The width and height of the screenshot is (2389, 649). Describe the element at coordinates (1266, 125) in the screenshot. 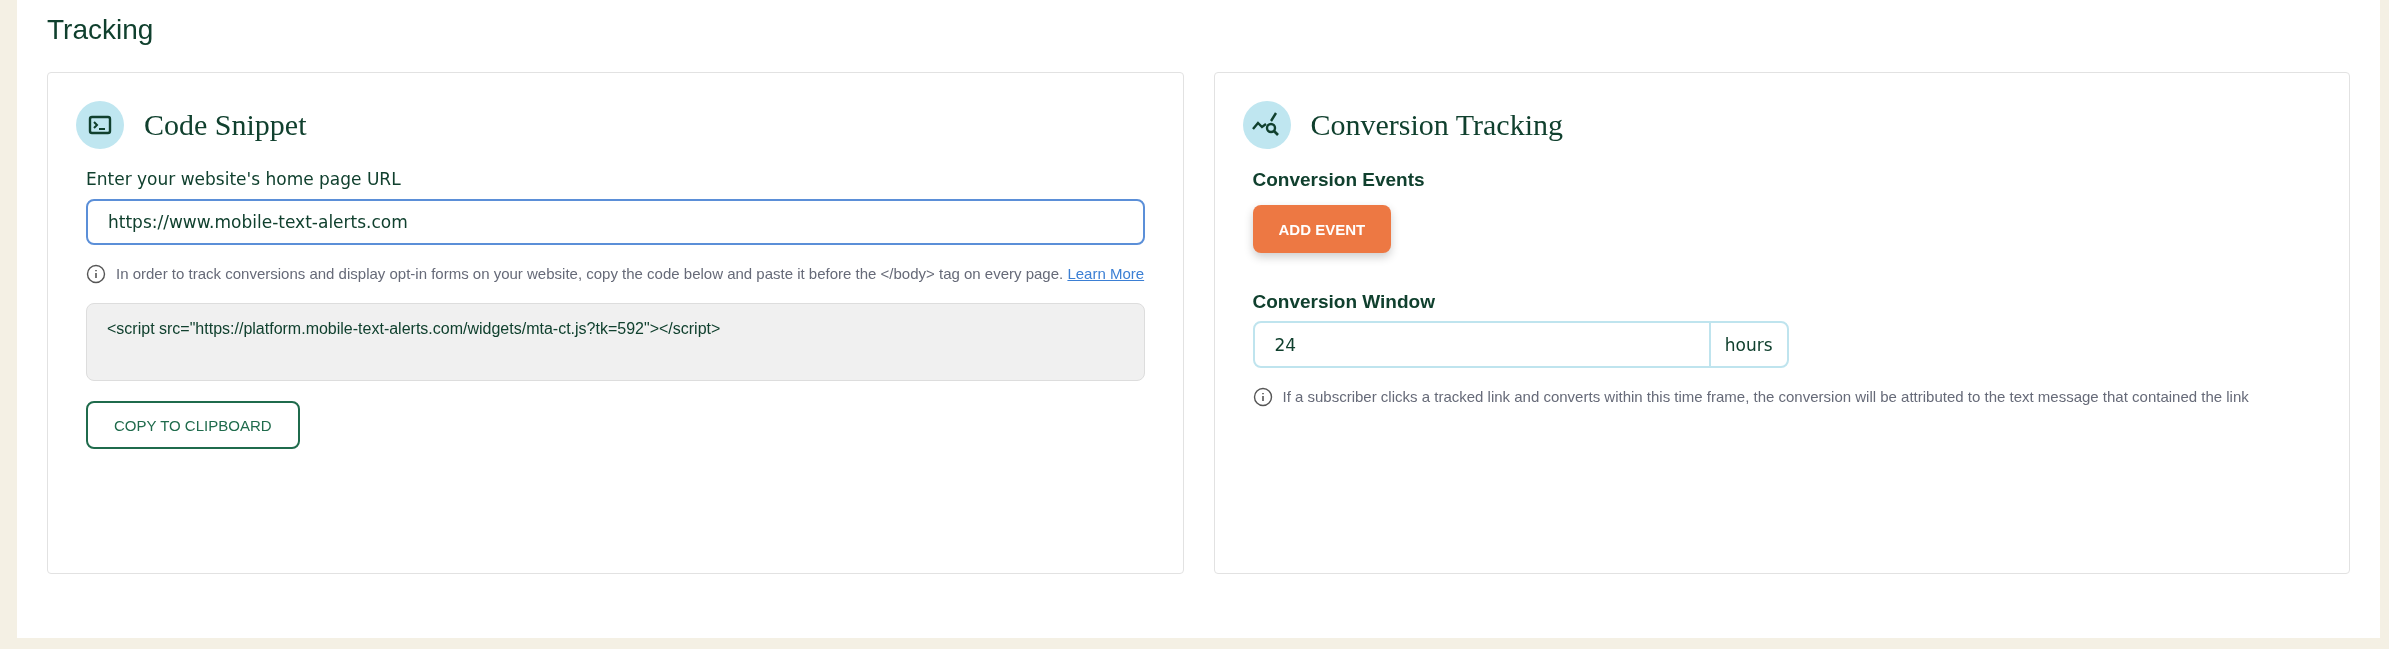

I see `chart-search-icon` at that location.